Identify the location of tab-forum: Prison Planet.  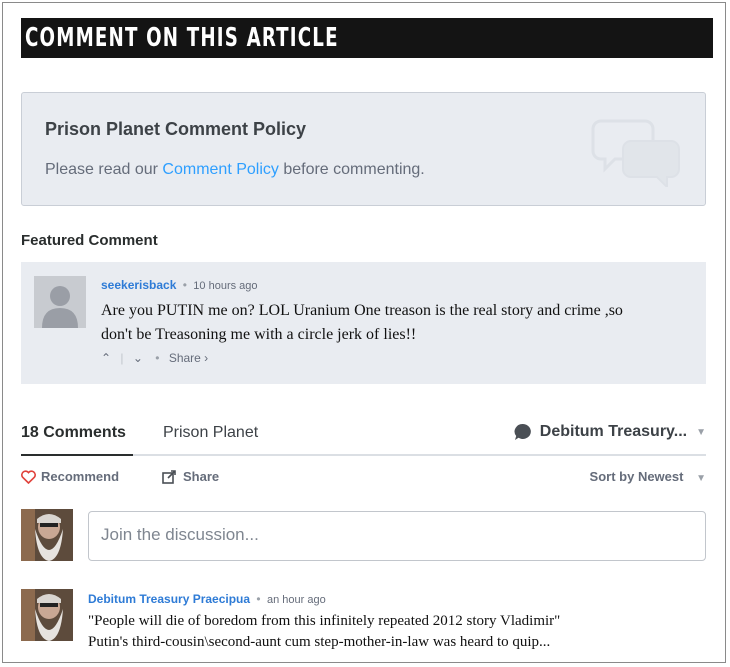
(210, 433).